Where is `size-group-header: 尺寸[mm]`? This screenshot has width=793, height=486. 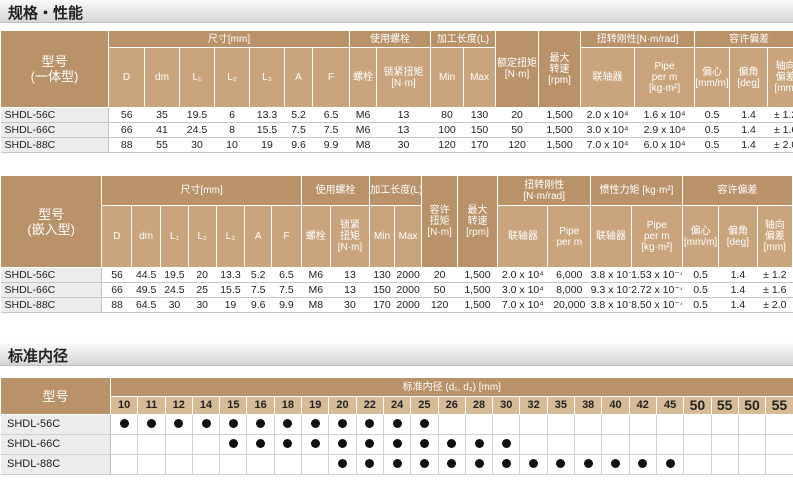 size-group-header: 尺寸[mm] is located at coordinates (229, 39).